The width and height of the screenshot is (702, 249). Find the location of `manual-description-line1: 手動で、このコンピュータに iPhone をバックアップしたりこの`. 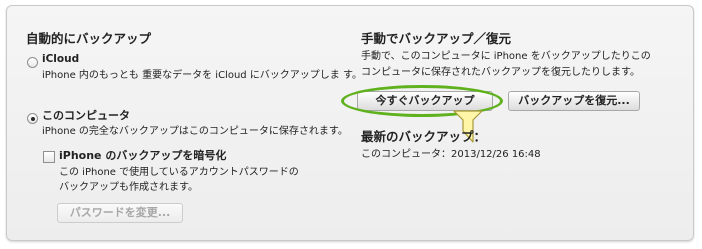

manual-description-line1: 手動で、このコンピュータに iPhone をバックアップしたりこの is located at coordinates (506, 56).